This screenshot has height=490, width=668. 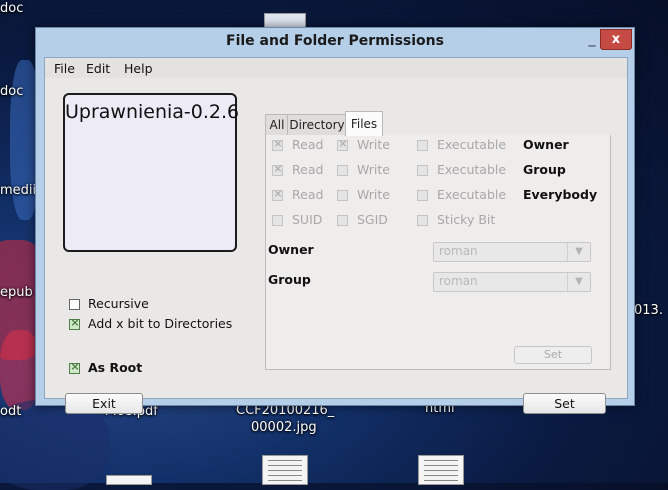 What do you see at coordinates (277, 125) in the screenshot?
I see `tab-all: All` at bounding box center [277, 125].